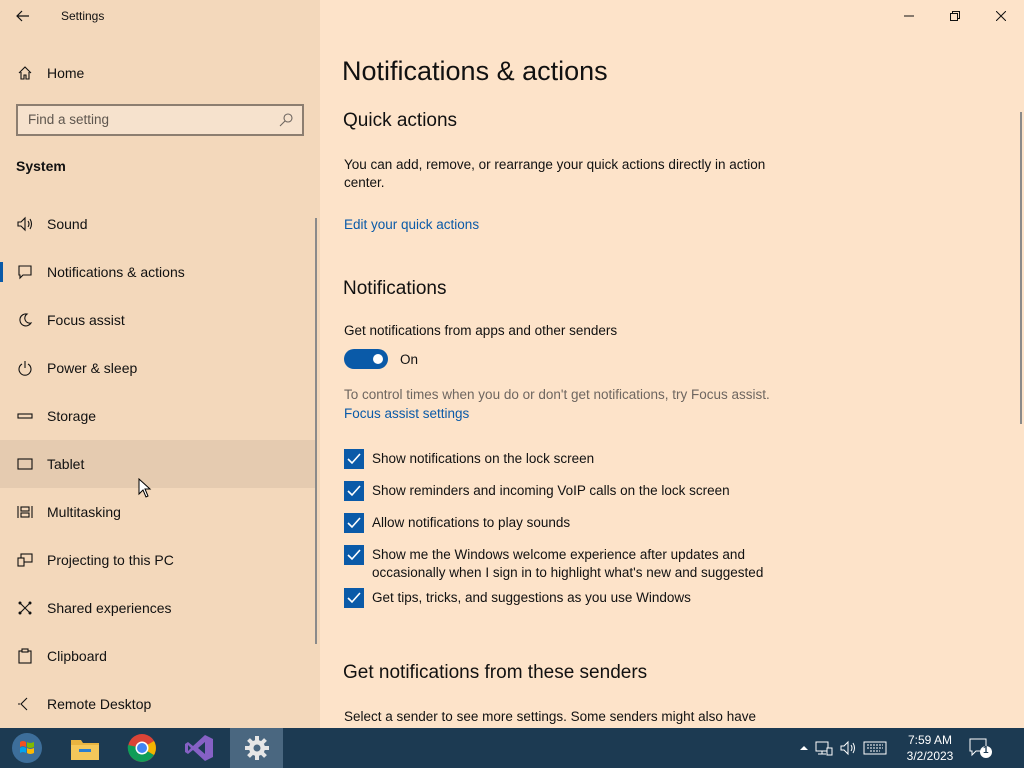  Describe the element at coordinates (25, 416) in the screenshot. I see `storage-icon` at that location.